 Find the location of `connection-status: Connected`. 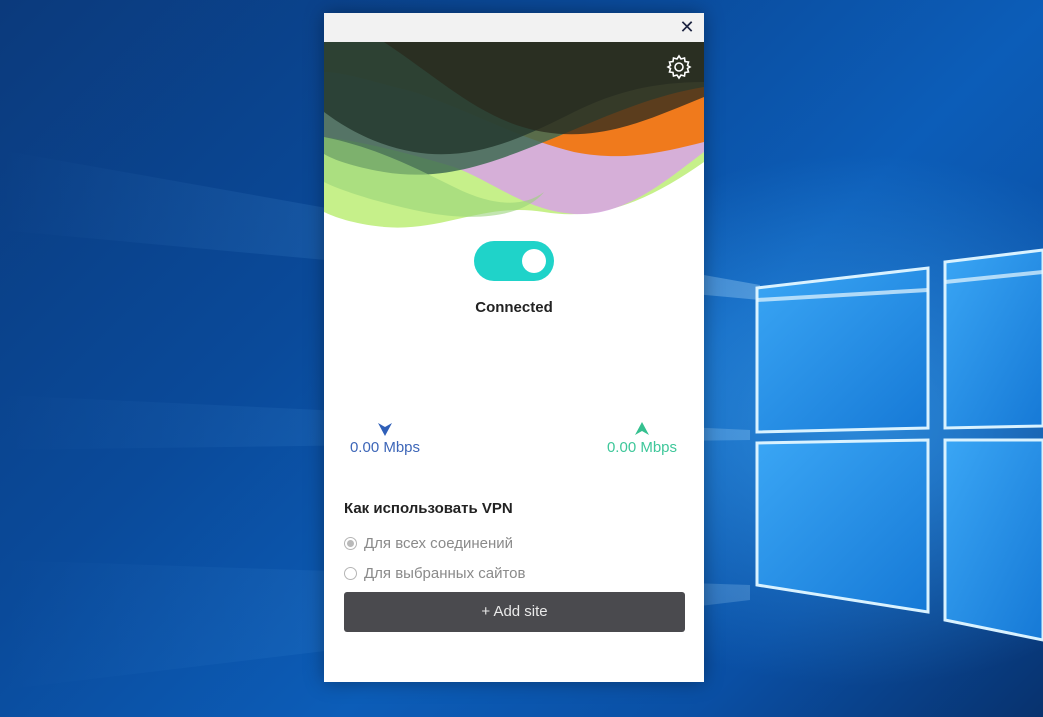

connection-status: Connected is located at coordinates (514, 307).